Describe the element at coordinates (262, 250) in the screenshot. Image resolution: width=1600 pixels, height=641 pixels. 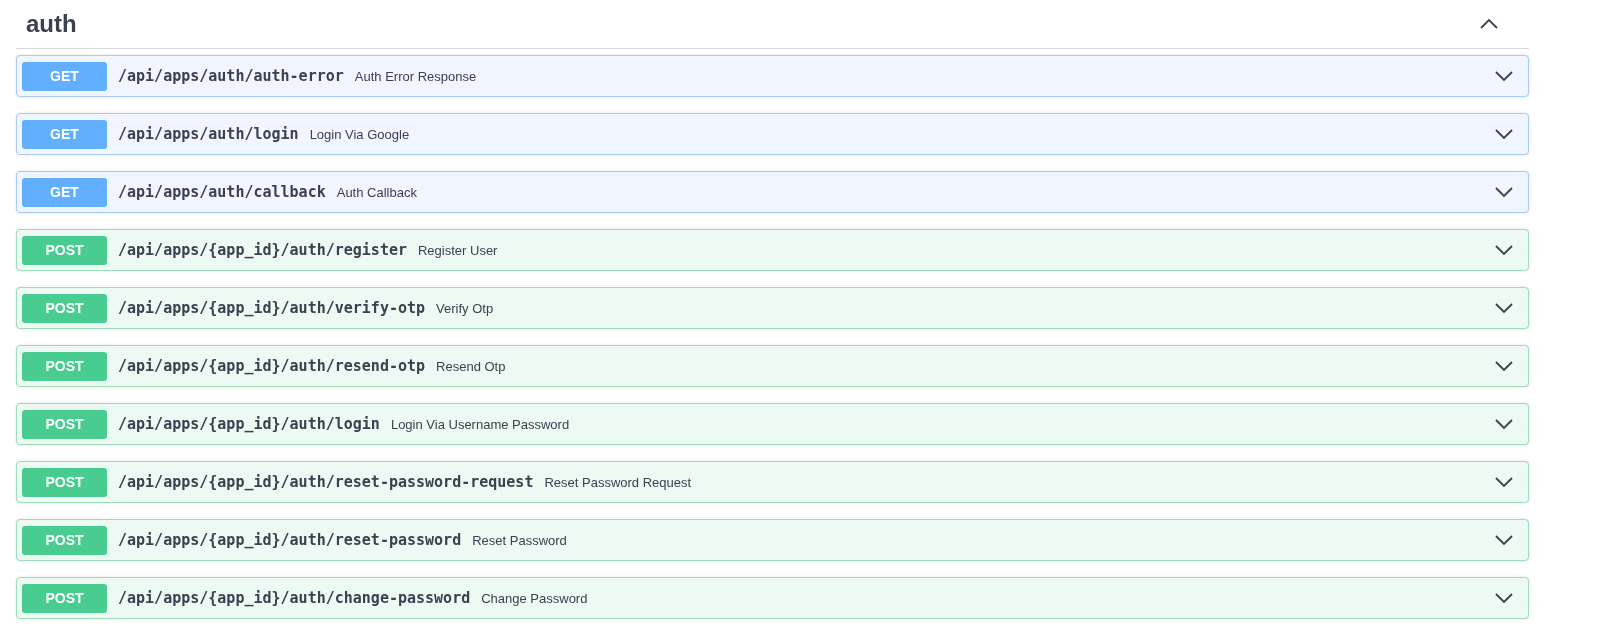
I see `endpoint-path: /api/apps/{app_id}/auth/register` at that location.